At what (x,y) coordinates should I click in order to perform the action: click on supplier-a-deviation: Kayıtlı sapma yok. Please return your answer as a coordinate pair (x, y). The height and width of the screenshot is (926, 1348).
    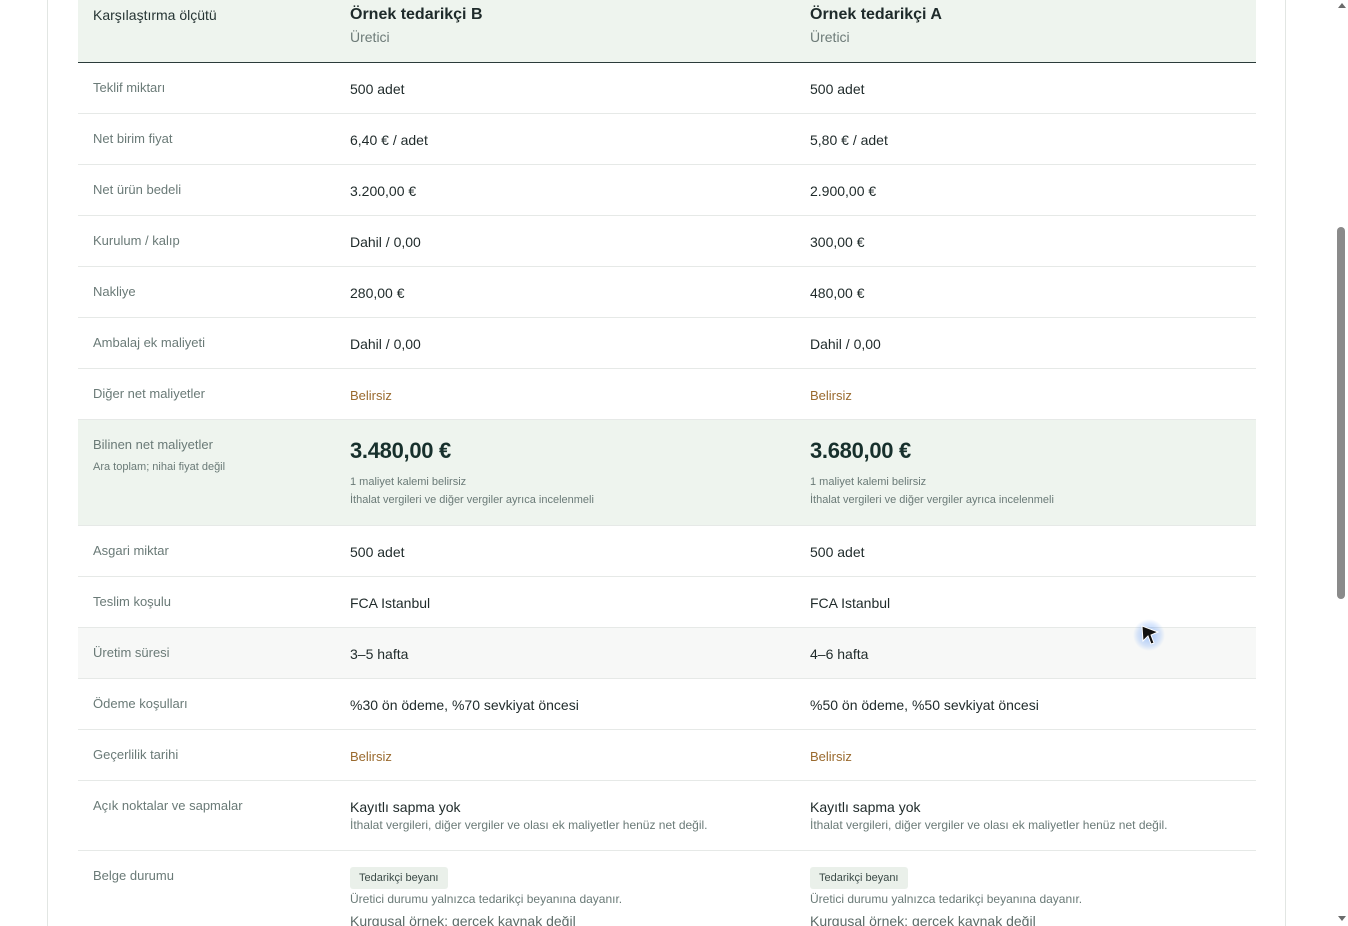
    Looking at the image, I should click on (865, 807).